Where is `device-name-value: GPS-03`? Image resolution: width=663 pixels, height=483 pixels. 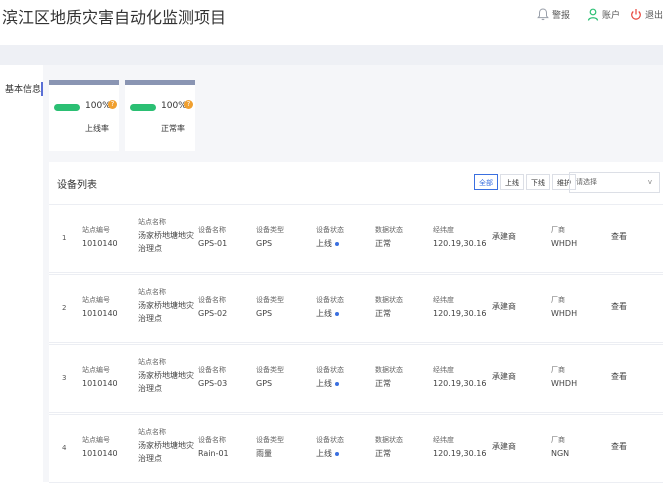
device-name-value: GPS-03 is located at coordinates (213, 383).